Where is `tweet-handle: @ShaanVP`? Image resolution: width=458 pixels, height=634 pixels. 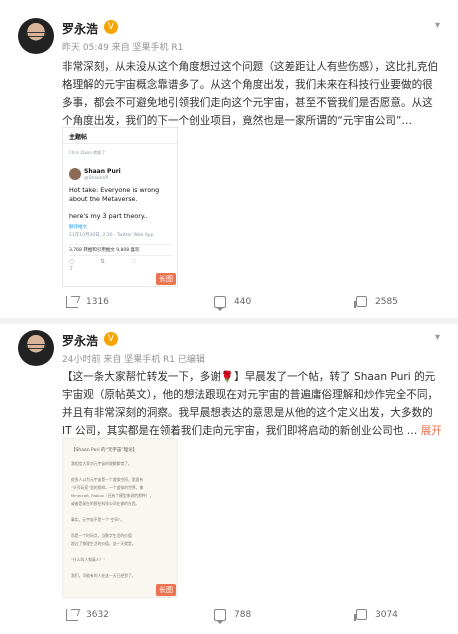 tweet-handle: @ShaanVP is located at coordinates (96, 178).